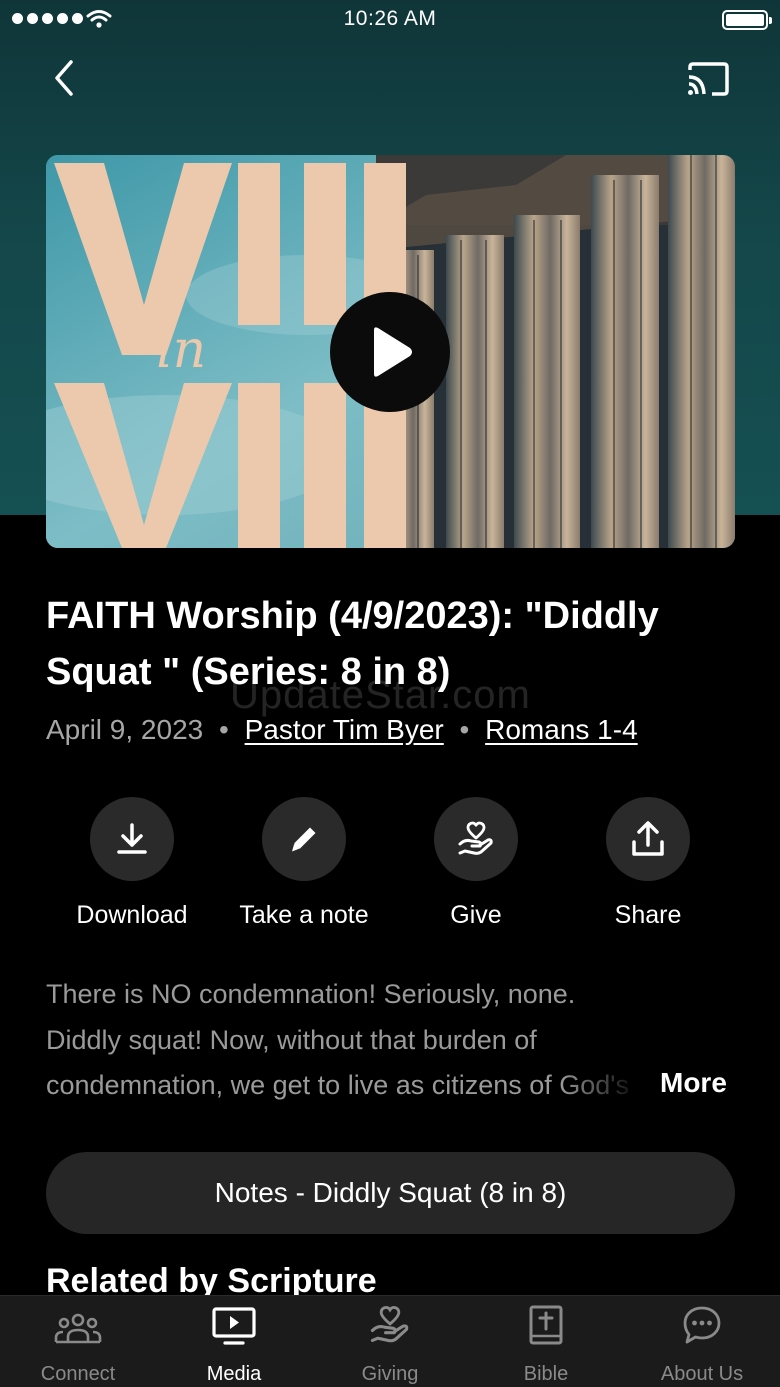  I want to click on back-button, so click(64, 78).